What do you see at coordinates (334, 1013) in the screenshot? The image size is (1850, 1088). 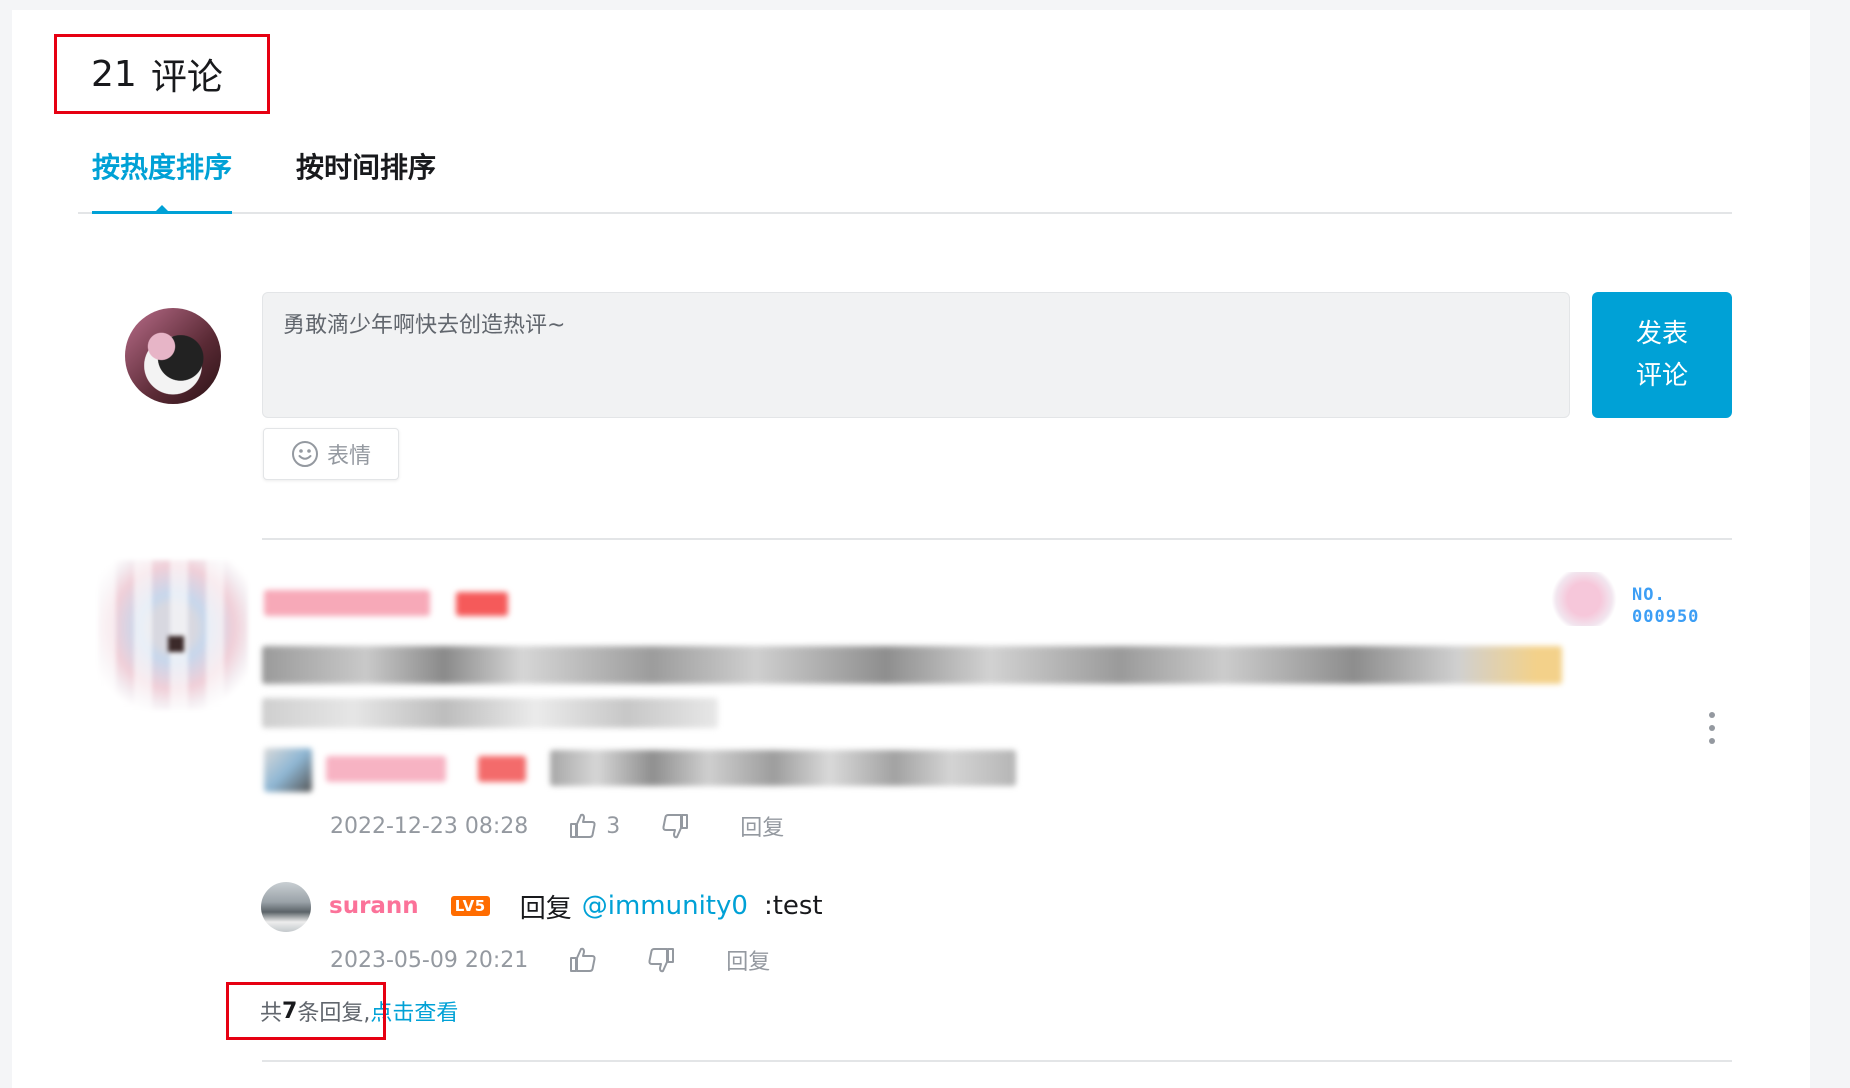 I see `reply-summary-suffix: 条回复,` at bounding box center [334, 1013].